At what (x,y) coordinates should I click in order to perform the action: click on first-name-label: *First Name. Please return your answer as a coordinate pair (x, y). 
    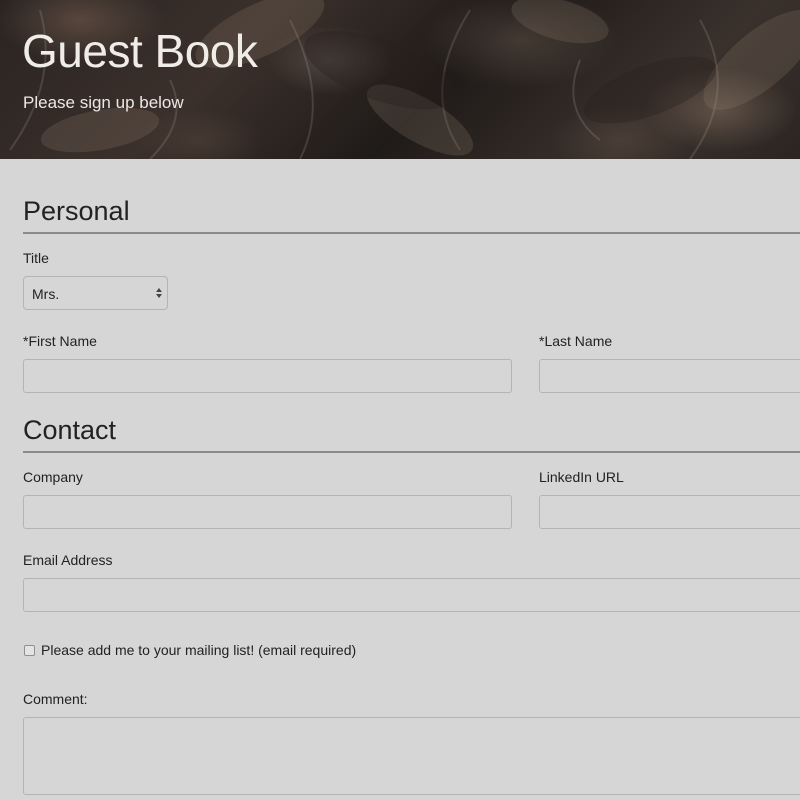
    Looking at the image, I should click on (60, 341).